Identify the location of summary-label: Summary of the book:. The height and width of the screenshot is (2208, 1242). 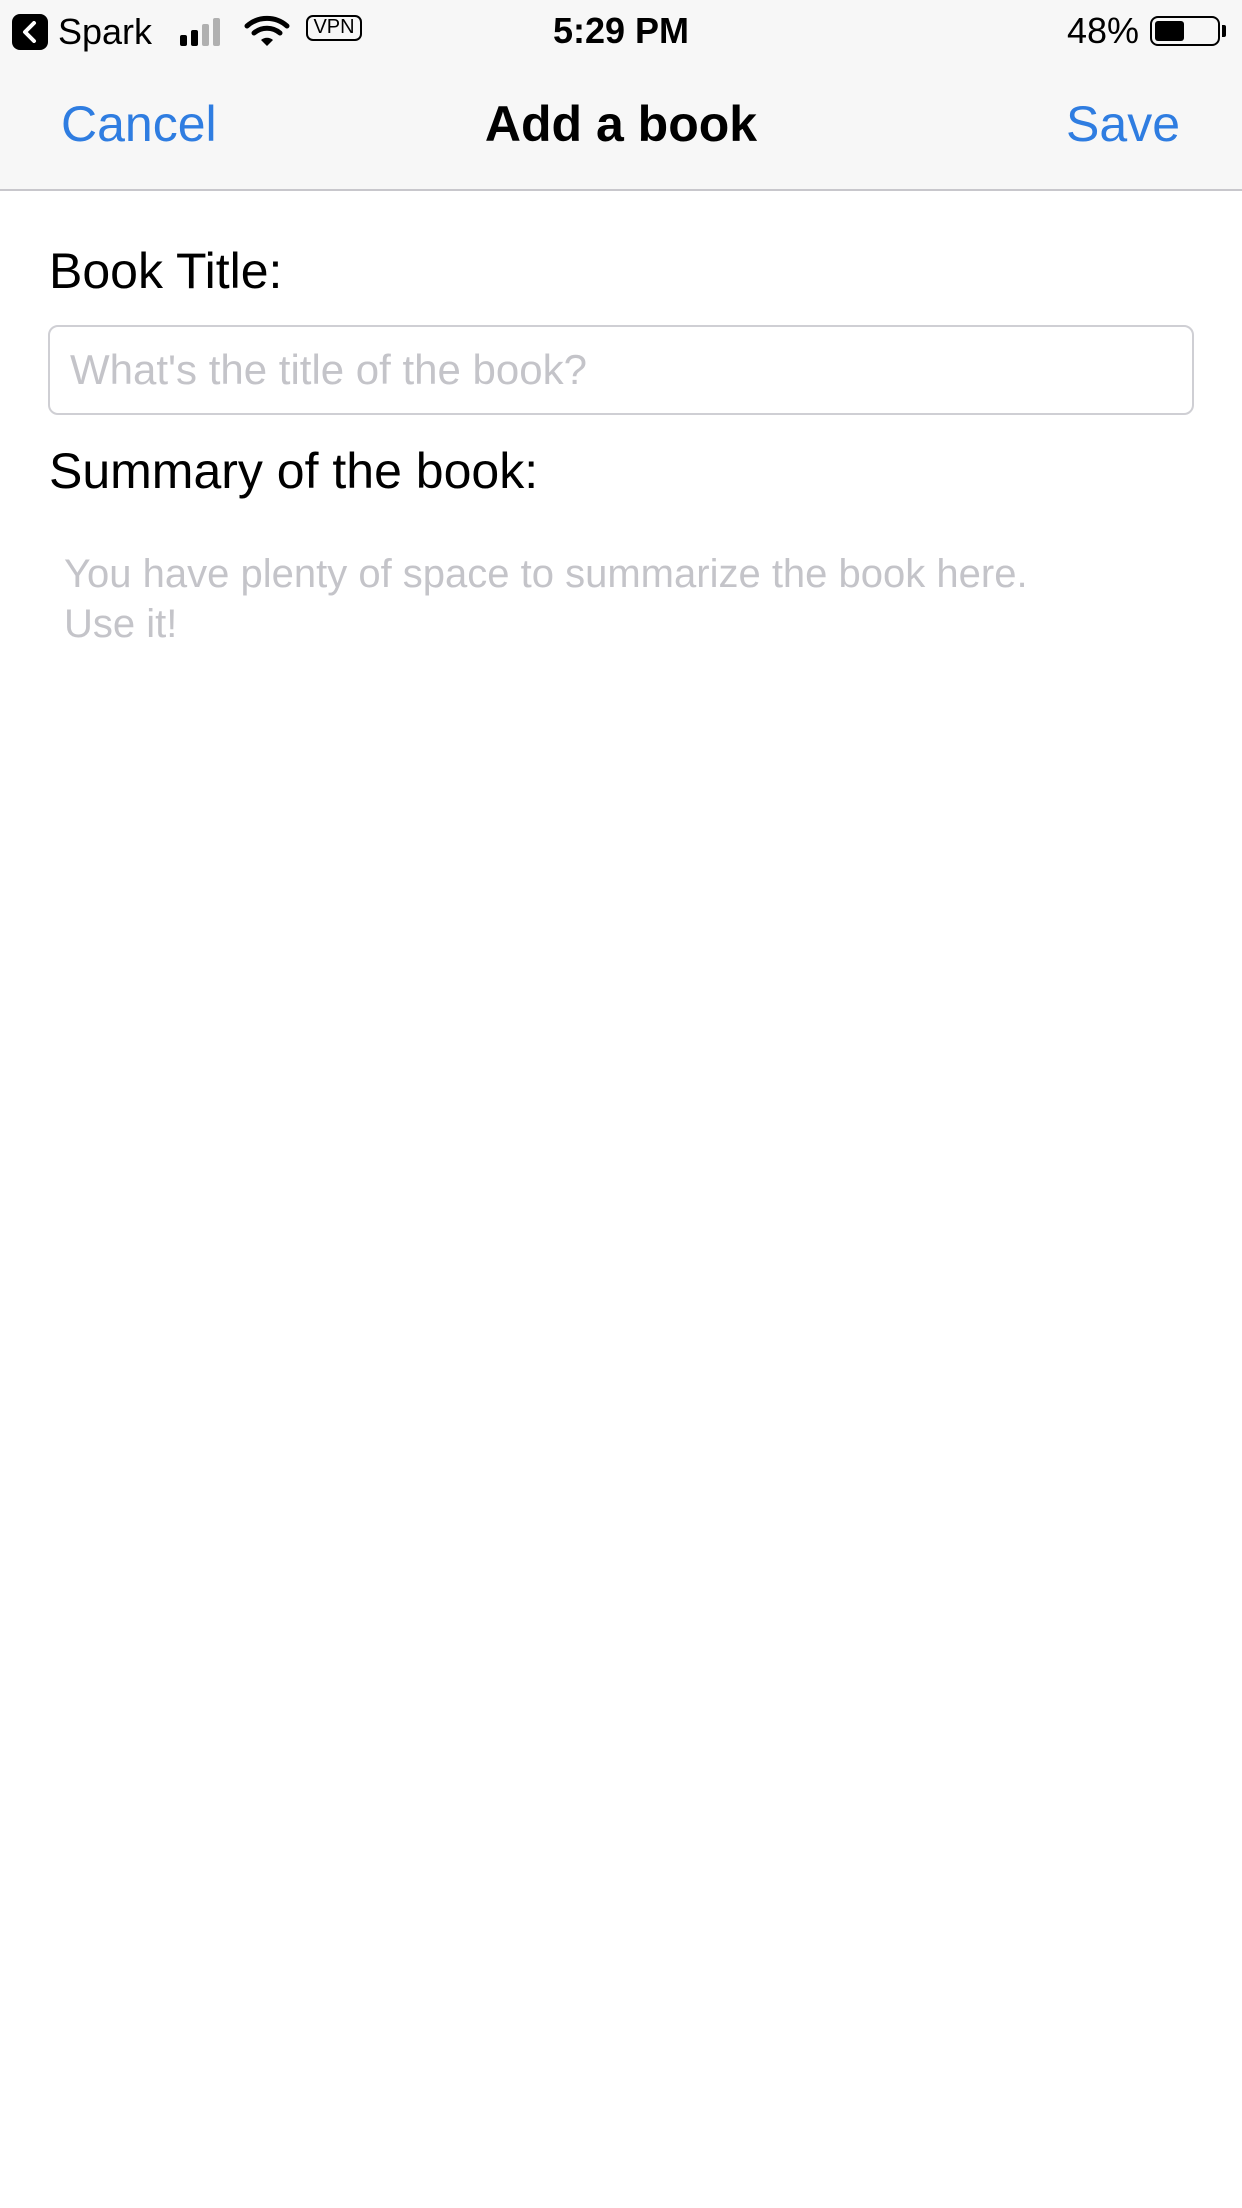
(294, 471).